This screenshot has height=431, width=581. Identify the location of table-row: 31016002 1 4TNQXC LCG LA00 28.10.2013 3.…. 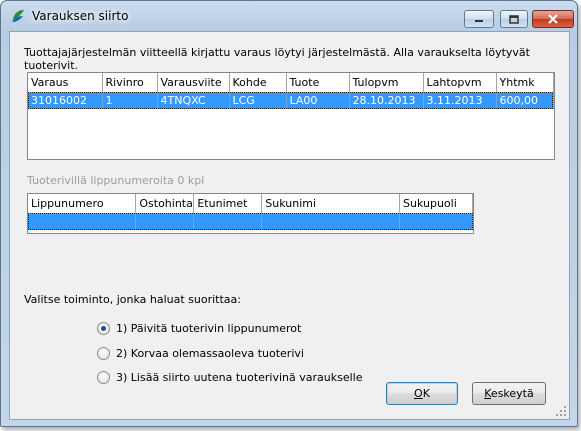
(291, 100).